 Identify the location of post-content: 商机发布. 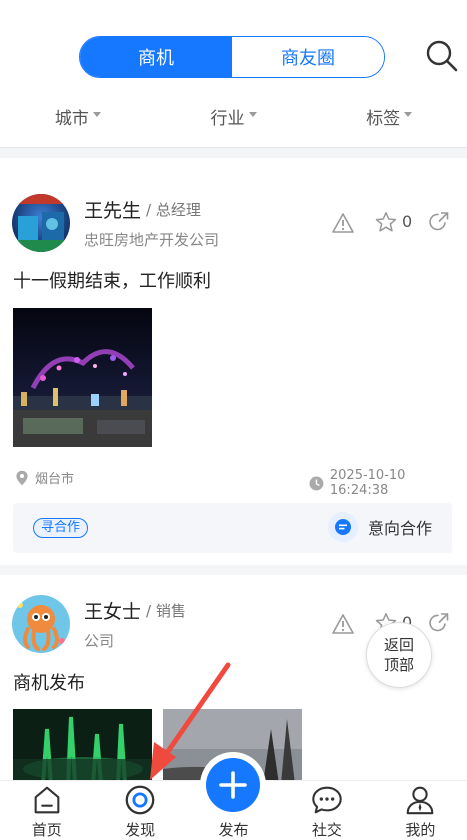
(49, 683).